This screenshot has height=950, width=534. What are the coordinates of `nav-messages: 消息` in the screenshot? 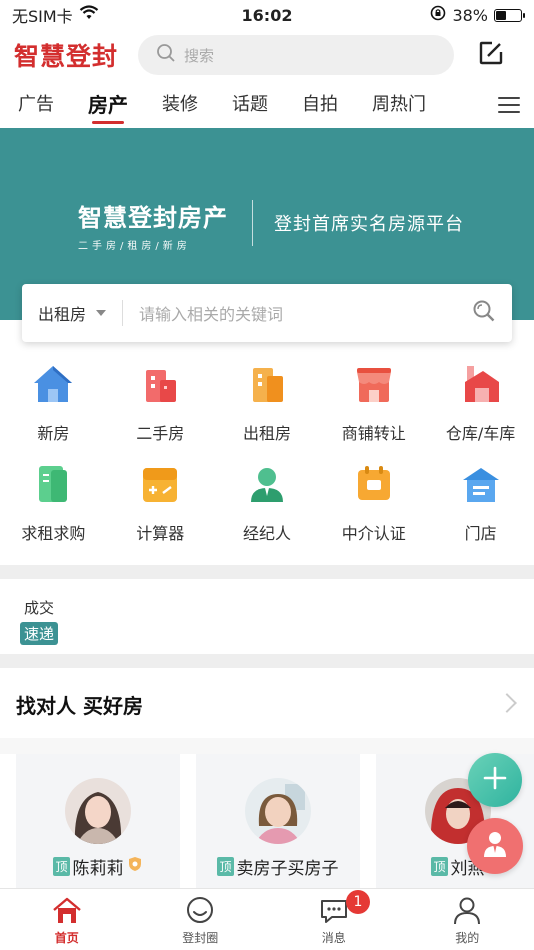 It's located at (334, 919).